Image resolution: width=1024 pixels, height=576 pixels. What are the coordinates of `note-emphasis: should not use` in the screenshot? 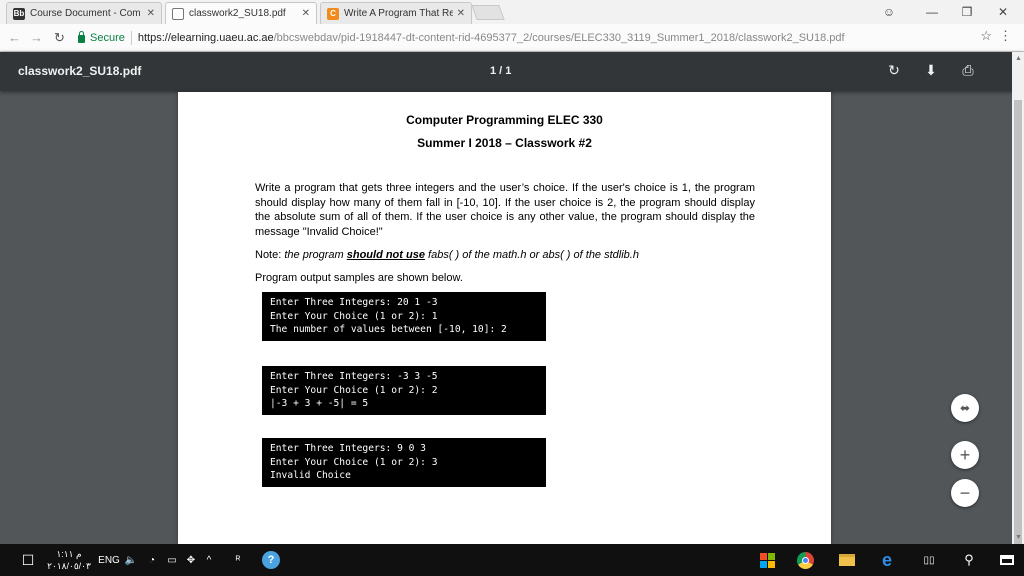 It's located at (385, 255).